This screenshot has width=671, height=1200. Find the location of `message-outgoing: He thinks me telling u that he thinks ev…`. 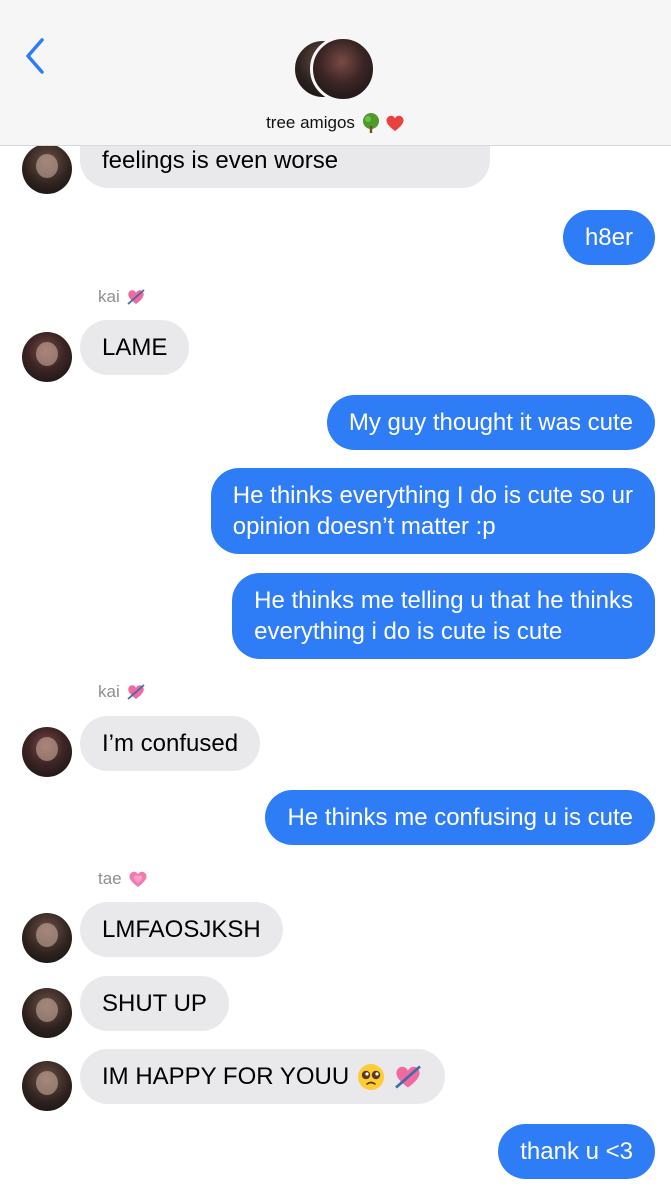

message-outgoing: He thinks me telling u that he thinks ev… is located at coordinates (443, 616).